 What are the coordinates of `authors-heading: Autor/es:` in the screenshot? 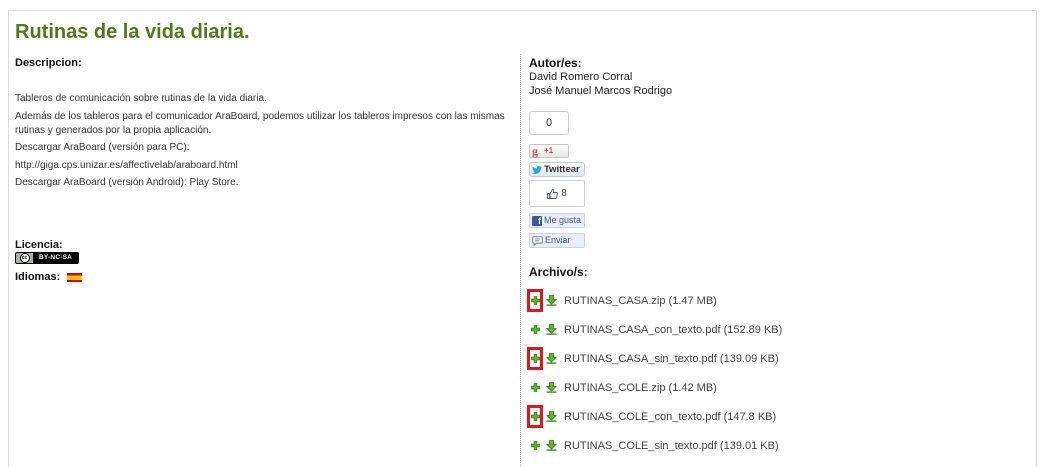 It's located at (555, 63).